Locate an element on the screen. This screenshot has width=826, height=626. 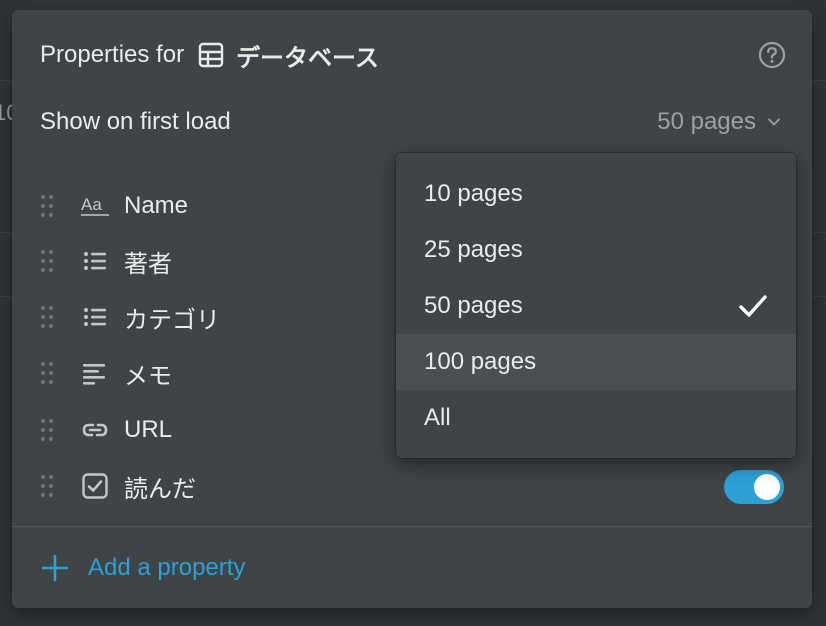
option-label: 50 pages is located at coordinates (473, 305).